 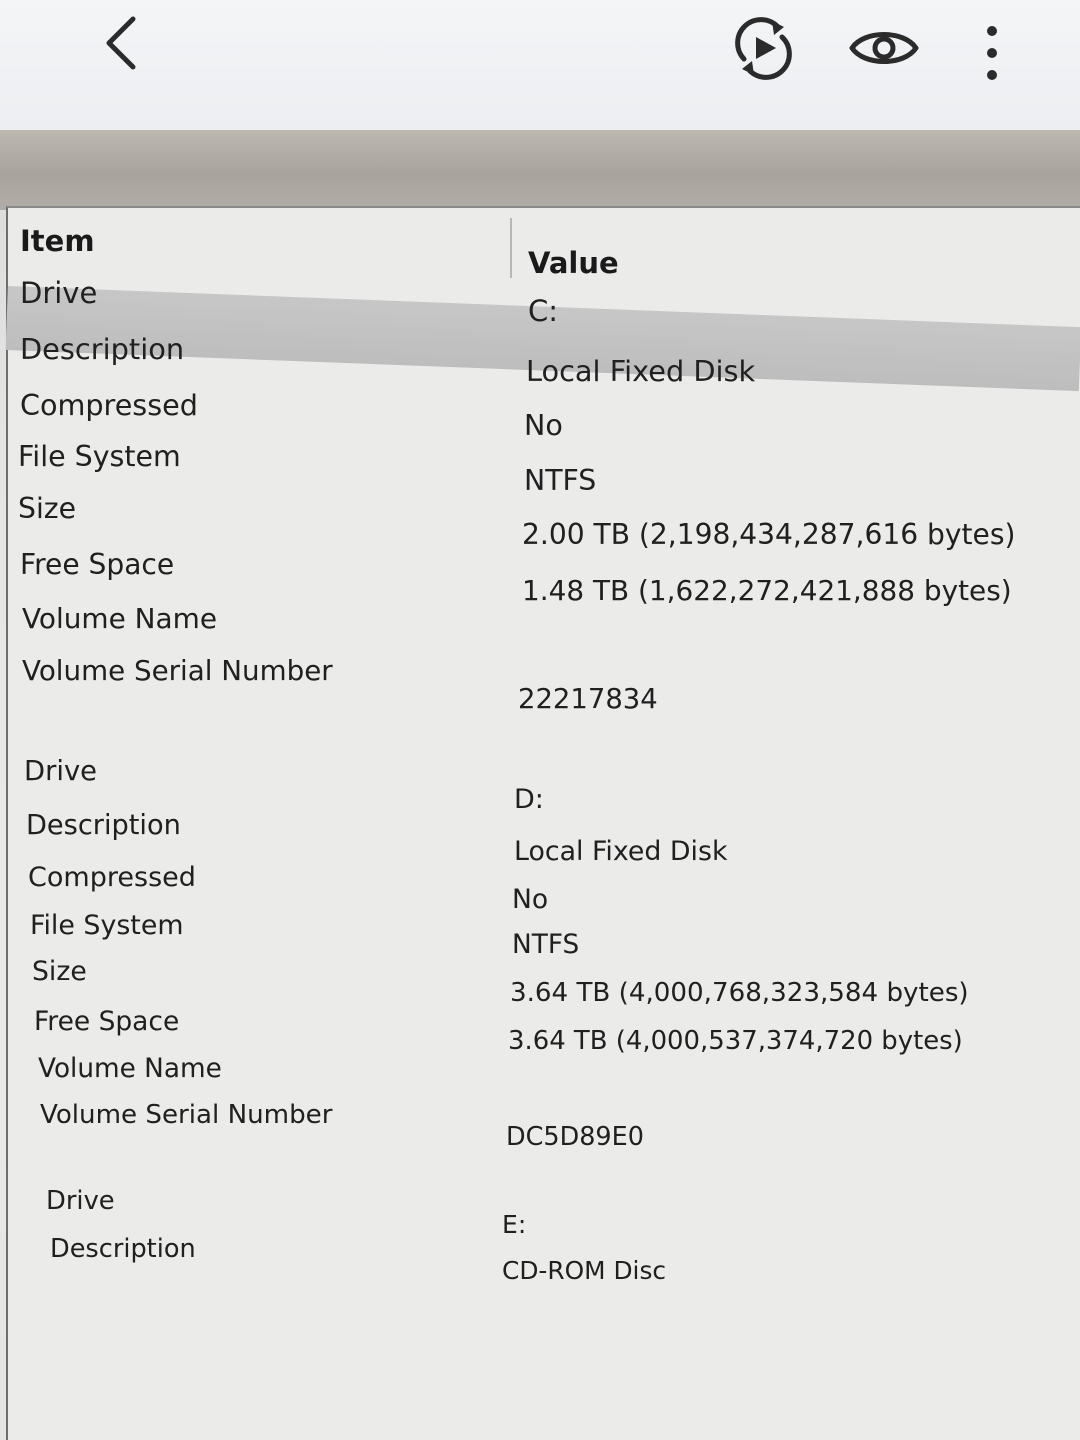 I want to click on row-value: DC5D89E0, so click(x=575, y=1137).